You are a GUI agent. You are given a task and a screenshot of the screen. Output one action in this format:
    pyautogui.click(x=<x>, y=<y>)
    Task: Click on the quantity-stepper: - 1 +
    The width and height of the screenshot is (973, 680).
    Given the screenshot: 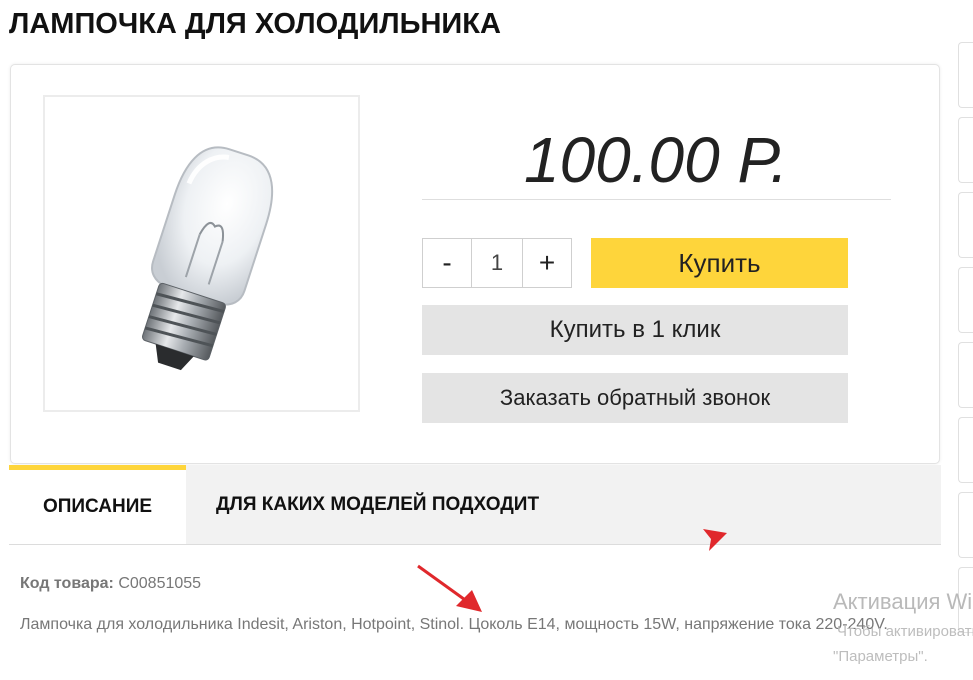 What is the action you would take?
    pyautogui.click(x=497, y=263)
    